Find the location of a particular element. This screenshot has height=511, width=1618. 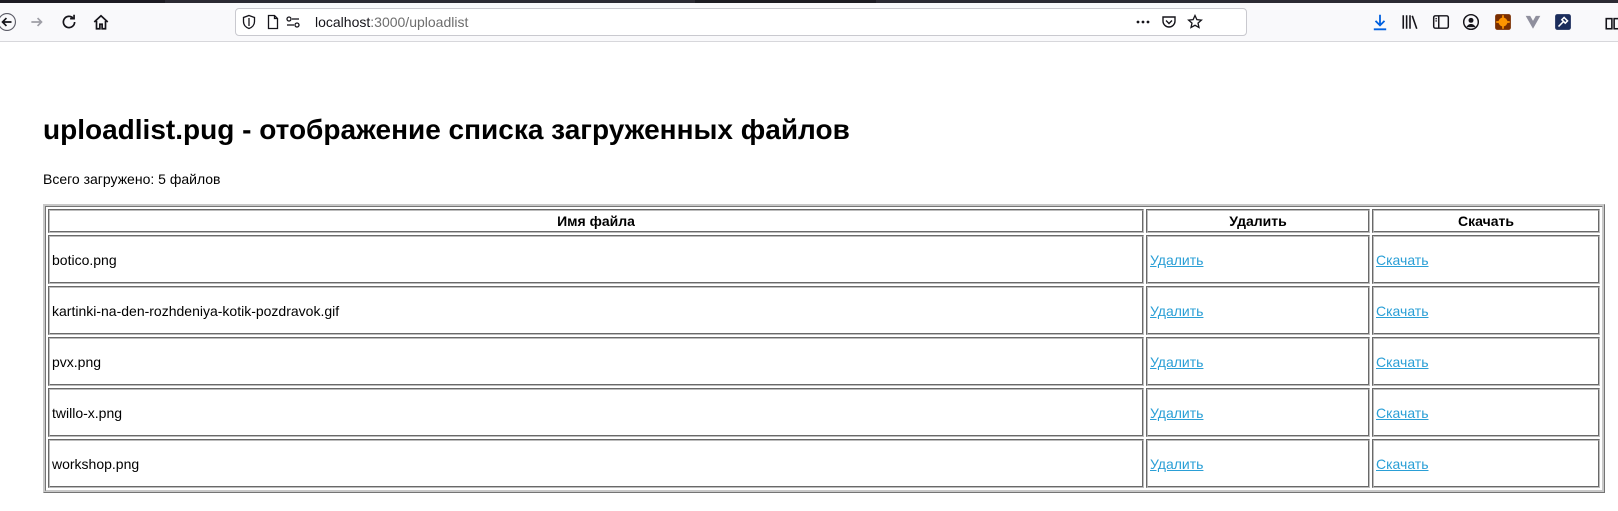

extensions-overflow-icon is located at coordinates (1609, 22).